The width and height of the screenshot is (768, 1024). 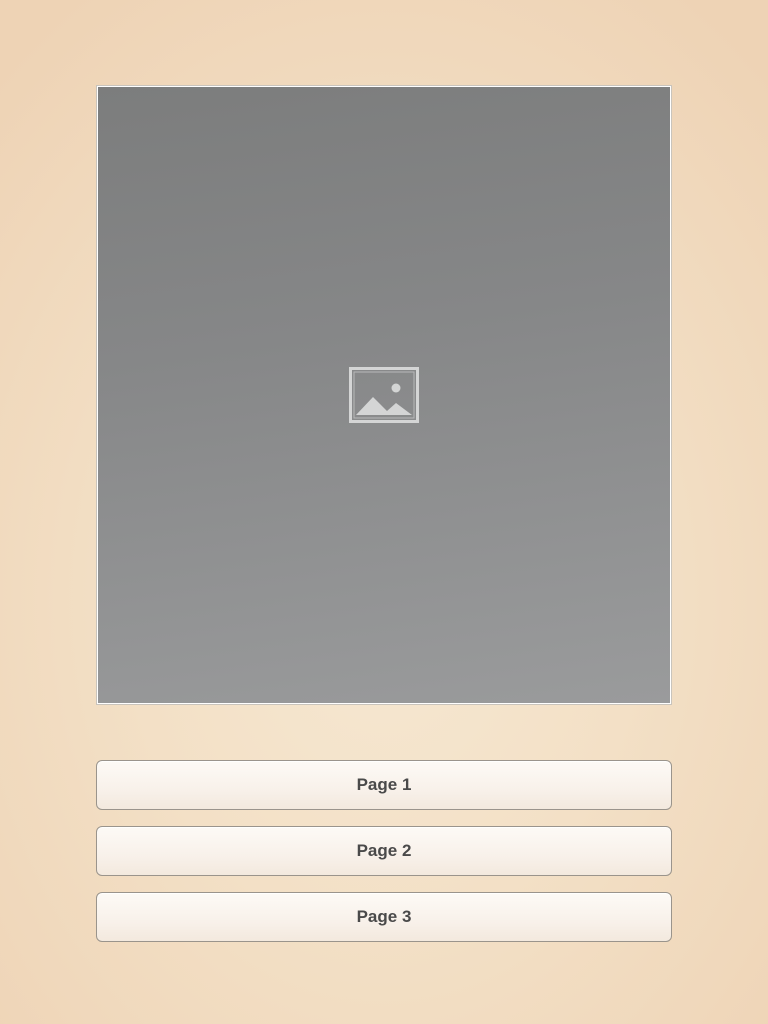 I want to click on page-3-button: Page 3, so click(x=384, y=917).